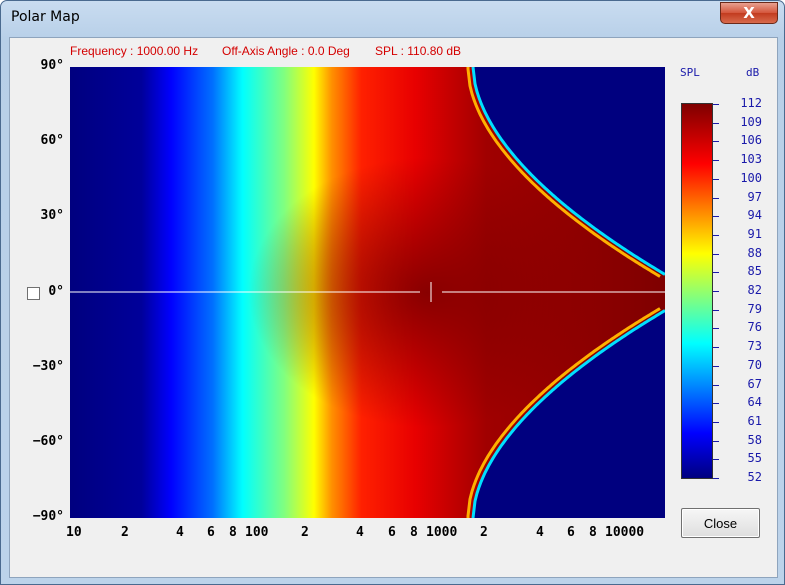  I want to click on colorbar-label: 70, so click(754, 364).